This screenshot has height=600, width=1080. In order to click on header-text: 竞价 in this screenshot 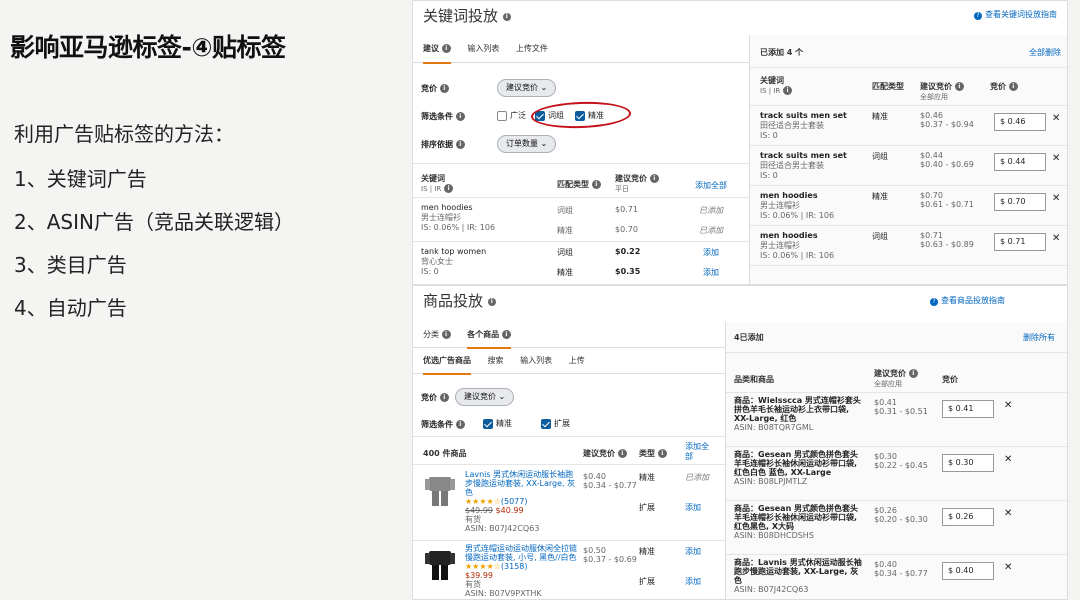, I will do `click(998, 86)`.